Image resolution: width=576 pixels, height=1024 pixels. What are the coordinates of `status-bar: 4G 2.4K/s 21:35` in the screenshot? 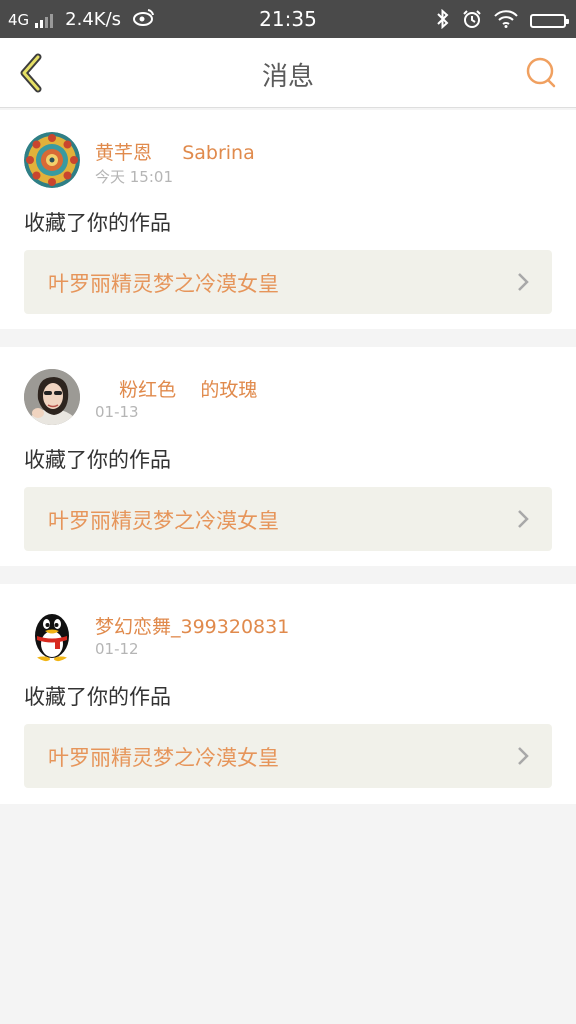 It's located at (288, 19).